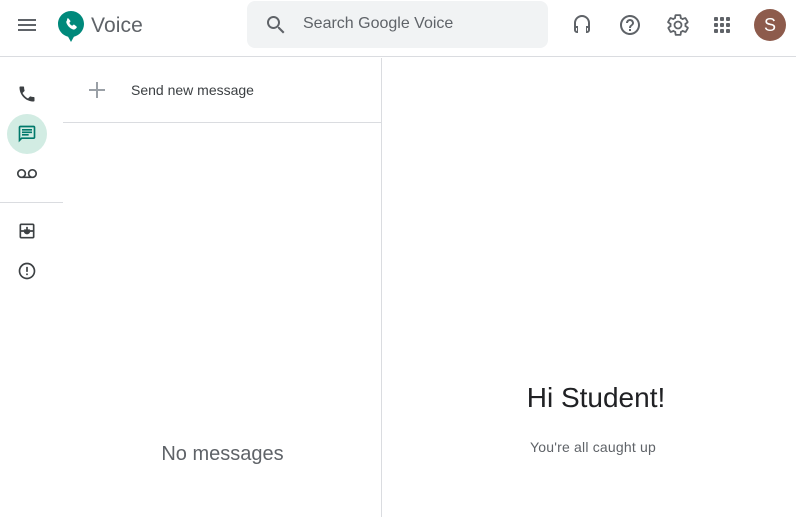 This screenshot has height=517, width=796. I want to click on nav-divider, so click(31, 202).